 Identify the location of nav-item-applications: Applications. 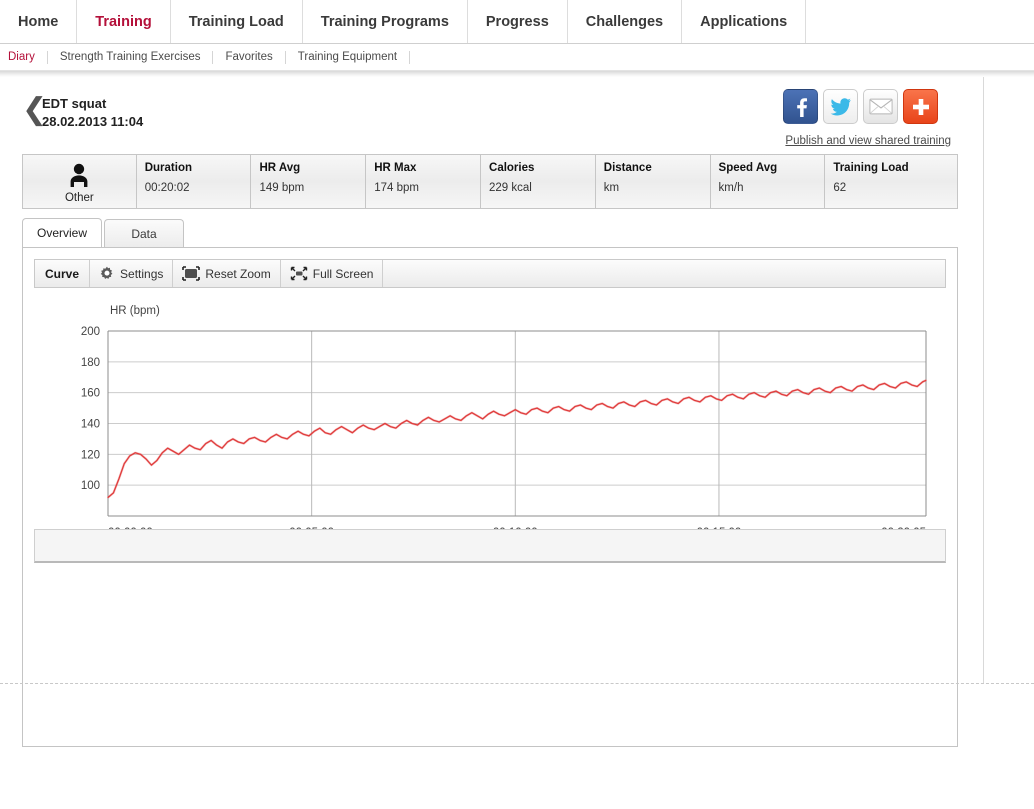
(744, 21).